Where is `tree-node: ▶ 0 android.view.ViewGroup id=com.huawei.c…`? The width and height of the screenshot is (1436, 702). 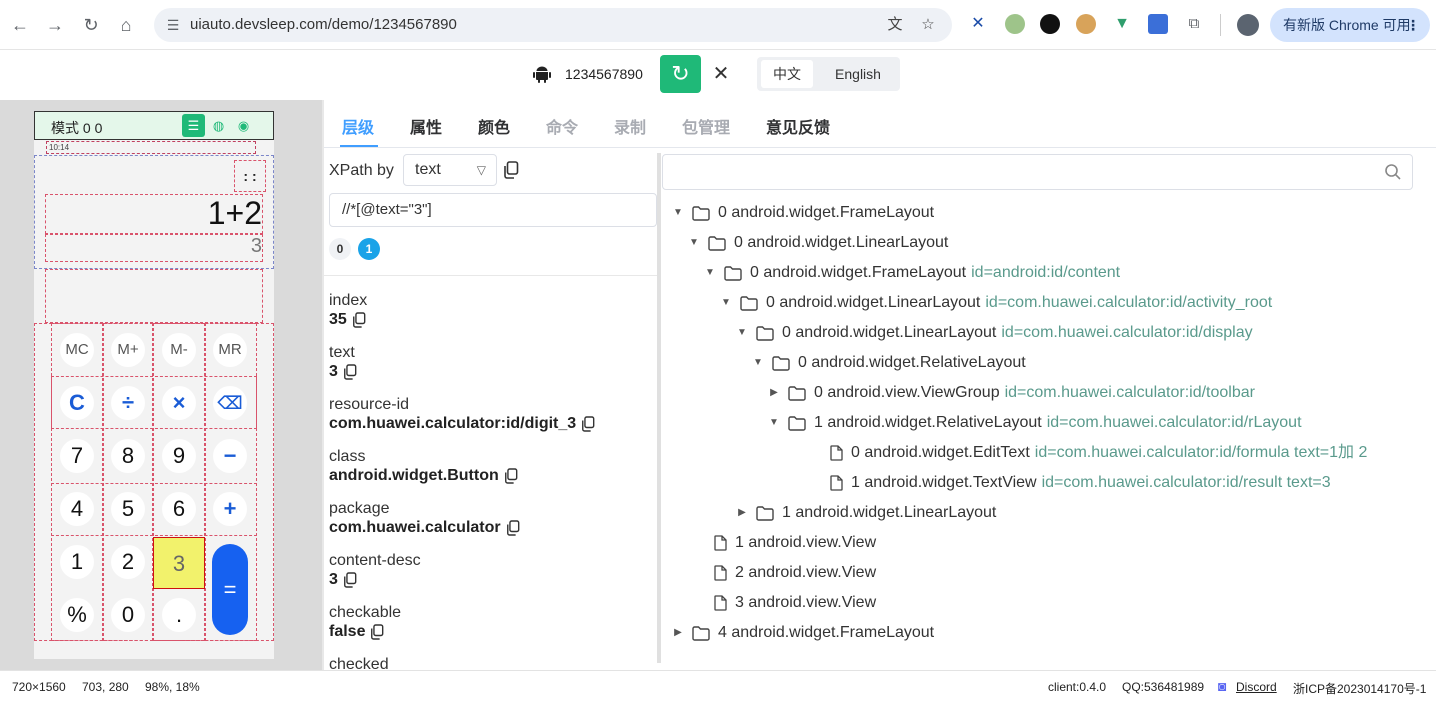 tree-node: ▶ 0 android.view.ViewGroup id=com.huawei.c… is located at coordinates (1010, 393).